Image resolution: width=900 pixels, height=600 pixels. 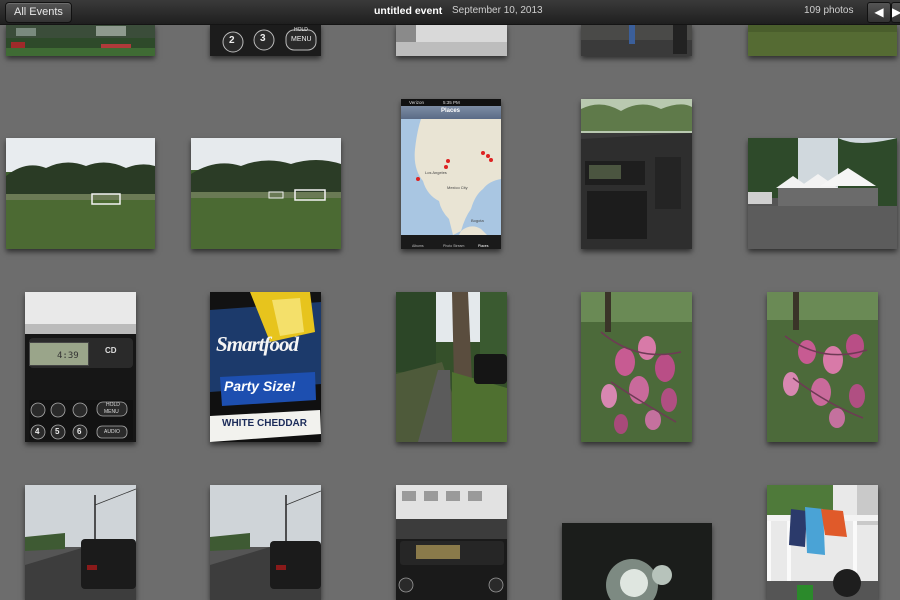 I want to click on map-tab-photo-stream: Photo Stream, so click(x=454, y=246).